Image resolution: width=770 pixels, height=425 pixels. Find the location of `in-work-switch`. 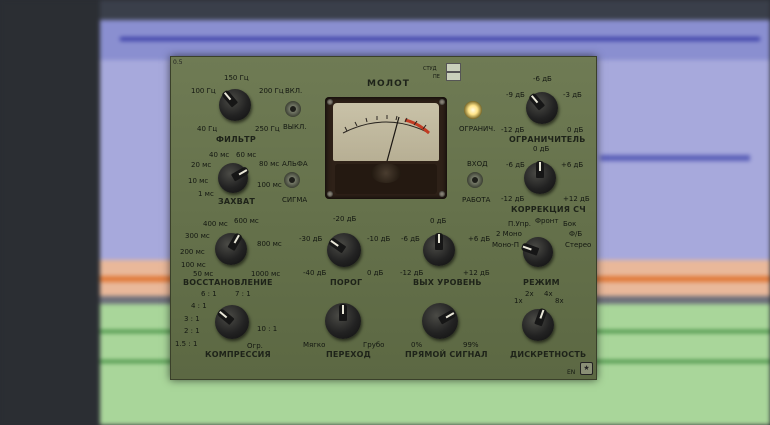

in-work-switch is located at coordinates (475, 180).